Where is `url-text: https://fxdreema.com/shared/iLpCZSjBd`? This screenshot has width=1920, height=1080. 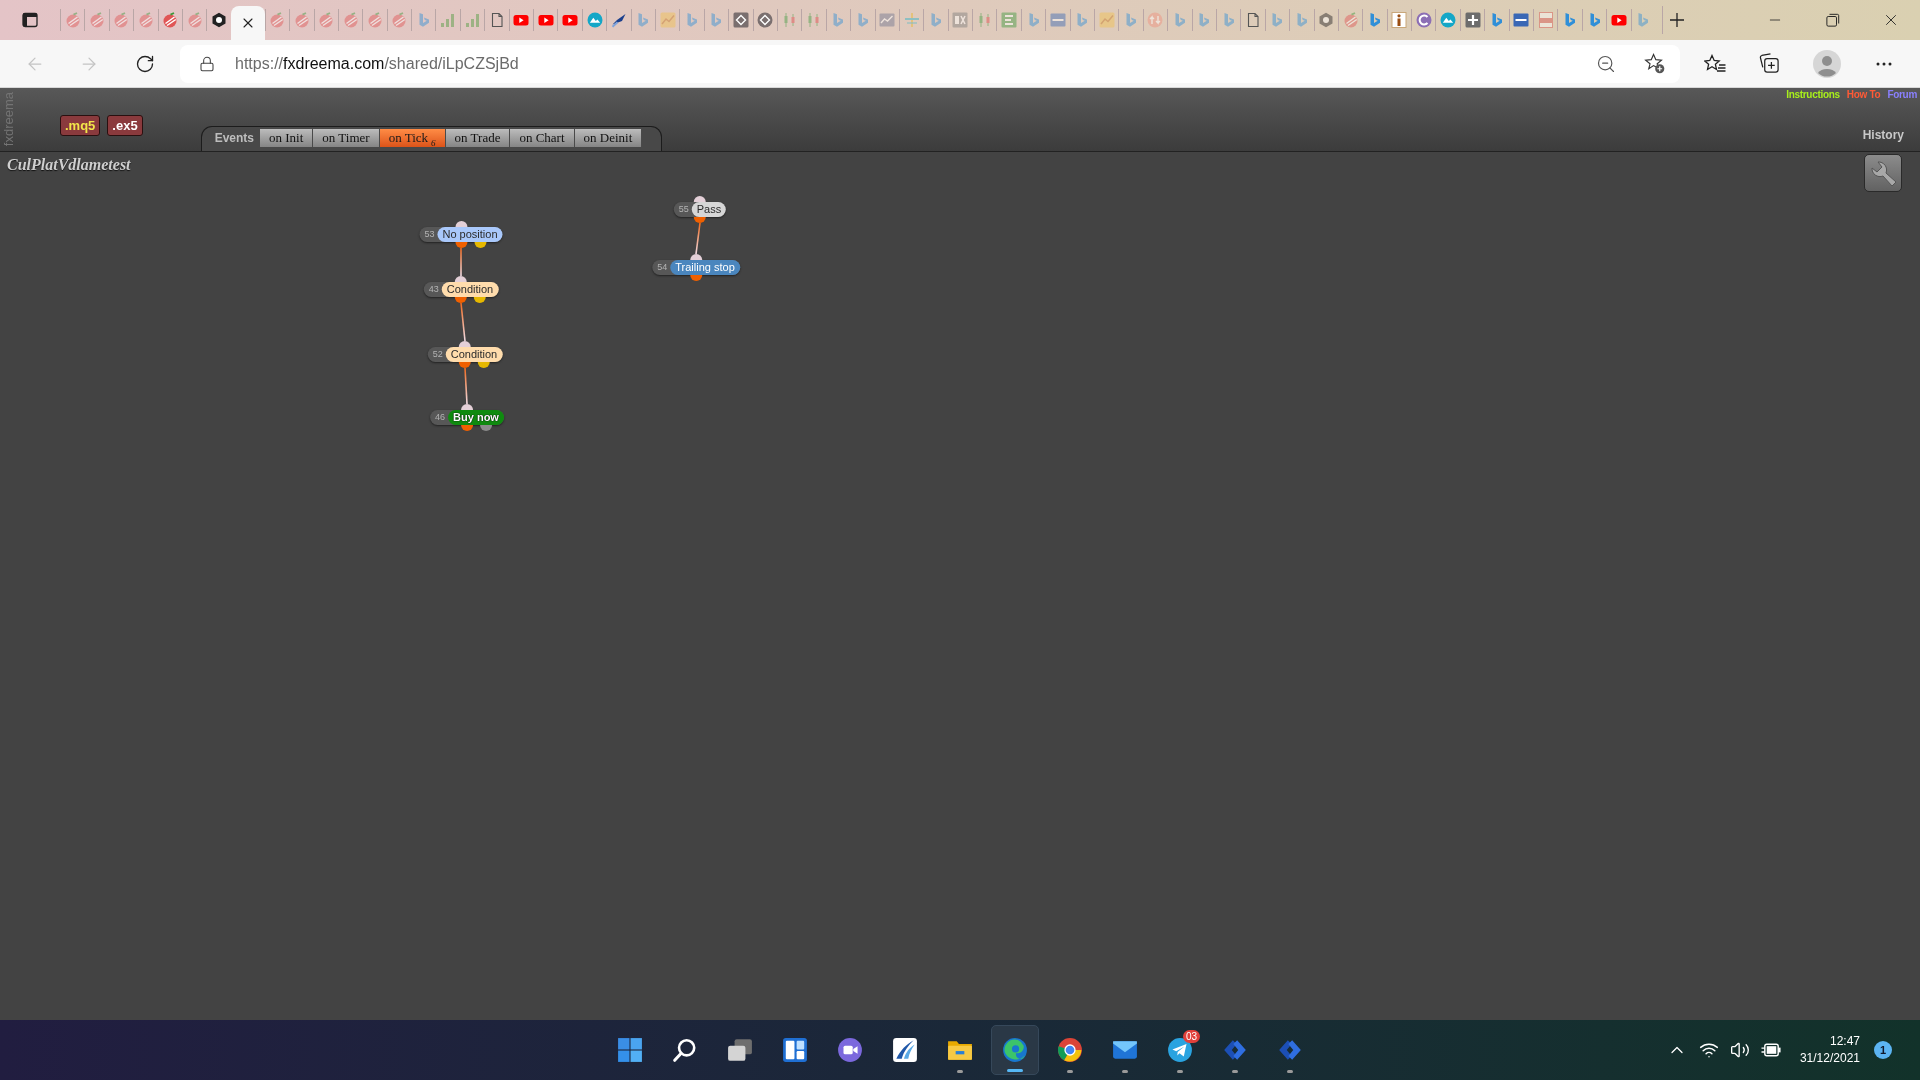 url-text: https://fxdreema.com/shared/iLpCZSjBd is located at coordinates (377, 63).